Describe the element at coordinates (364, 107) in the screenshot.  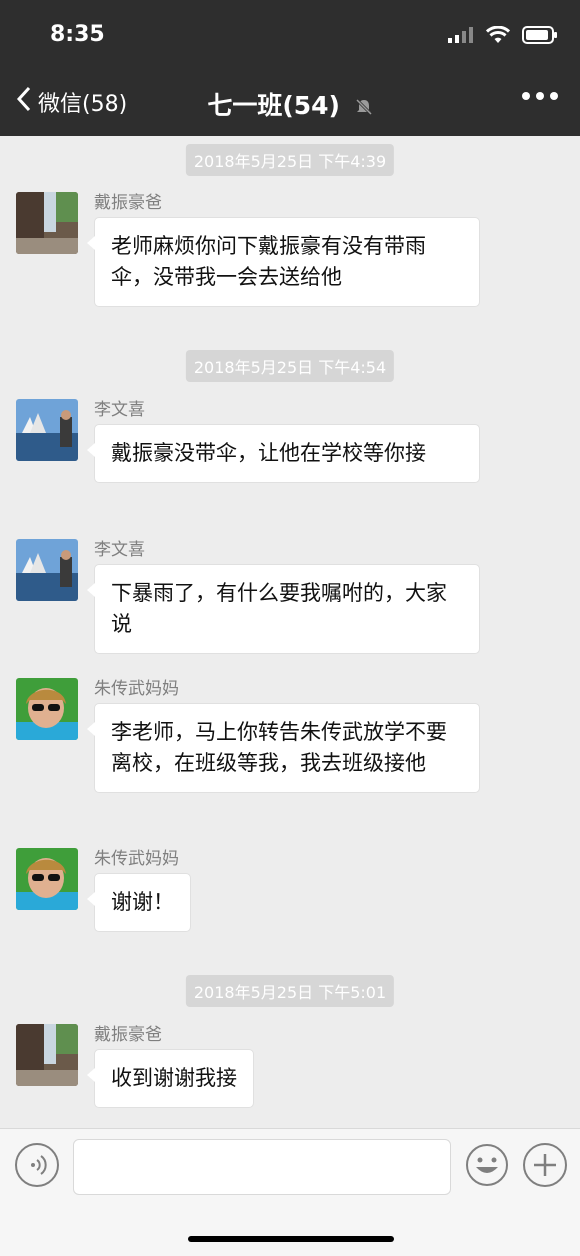
I see `mute-bell-icon` at that location.